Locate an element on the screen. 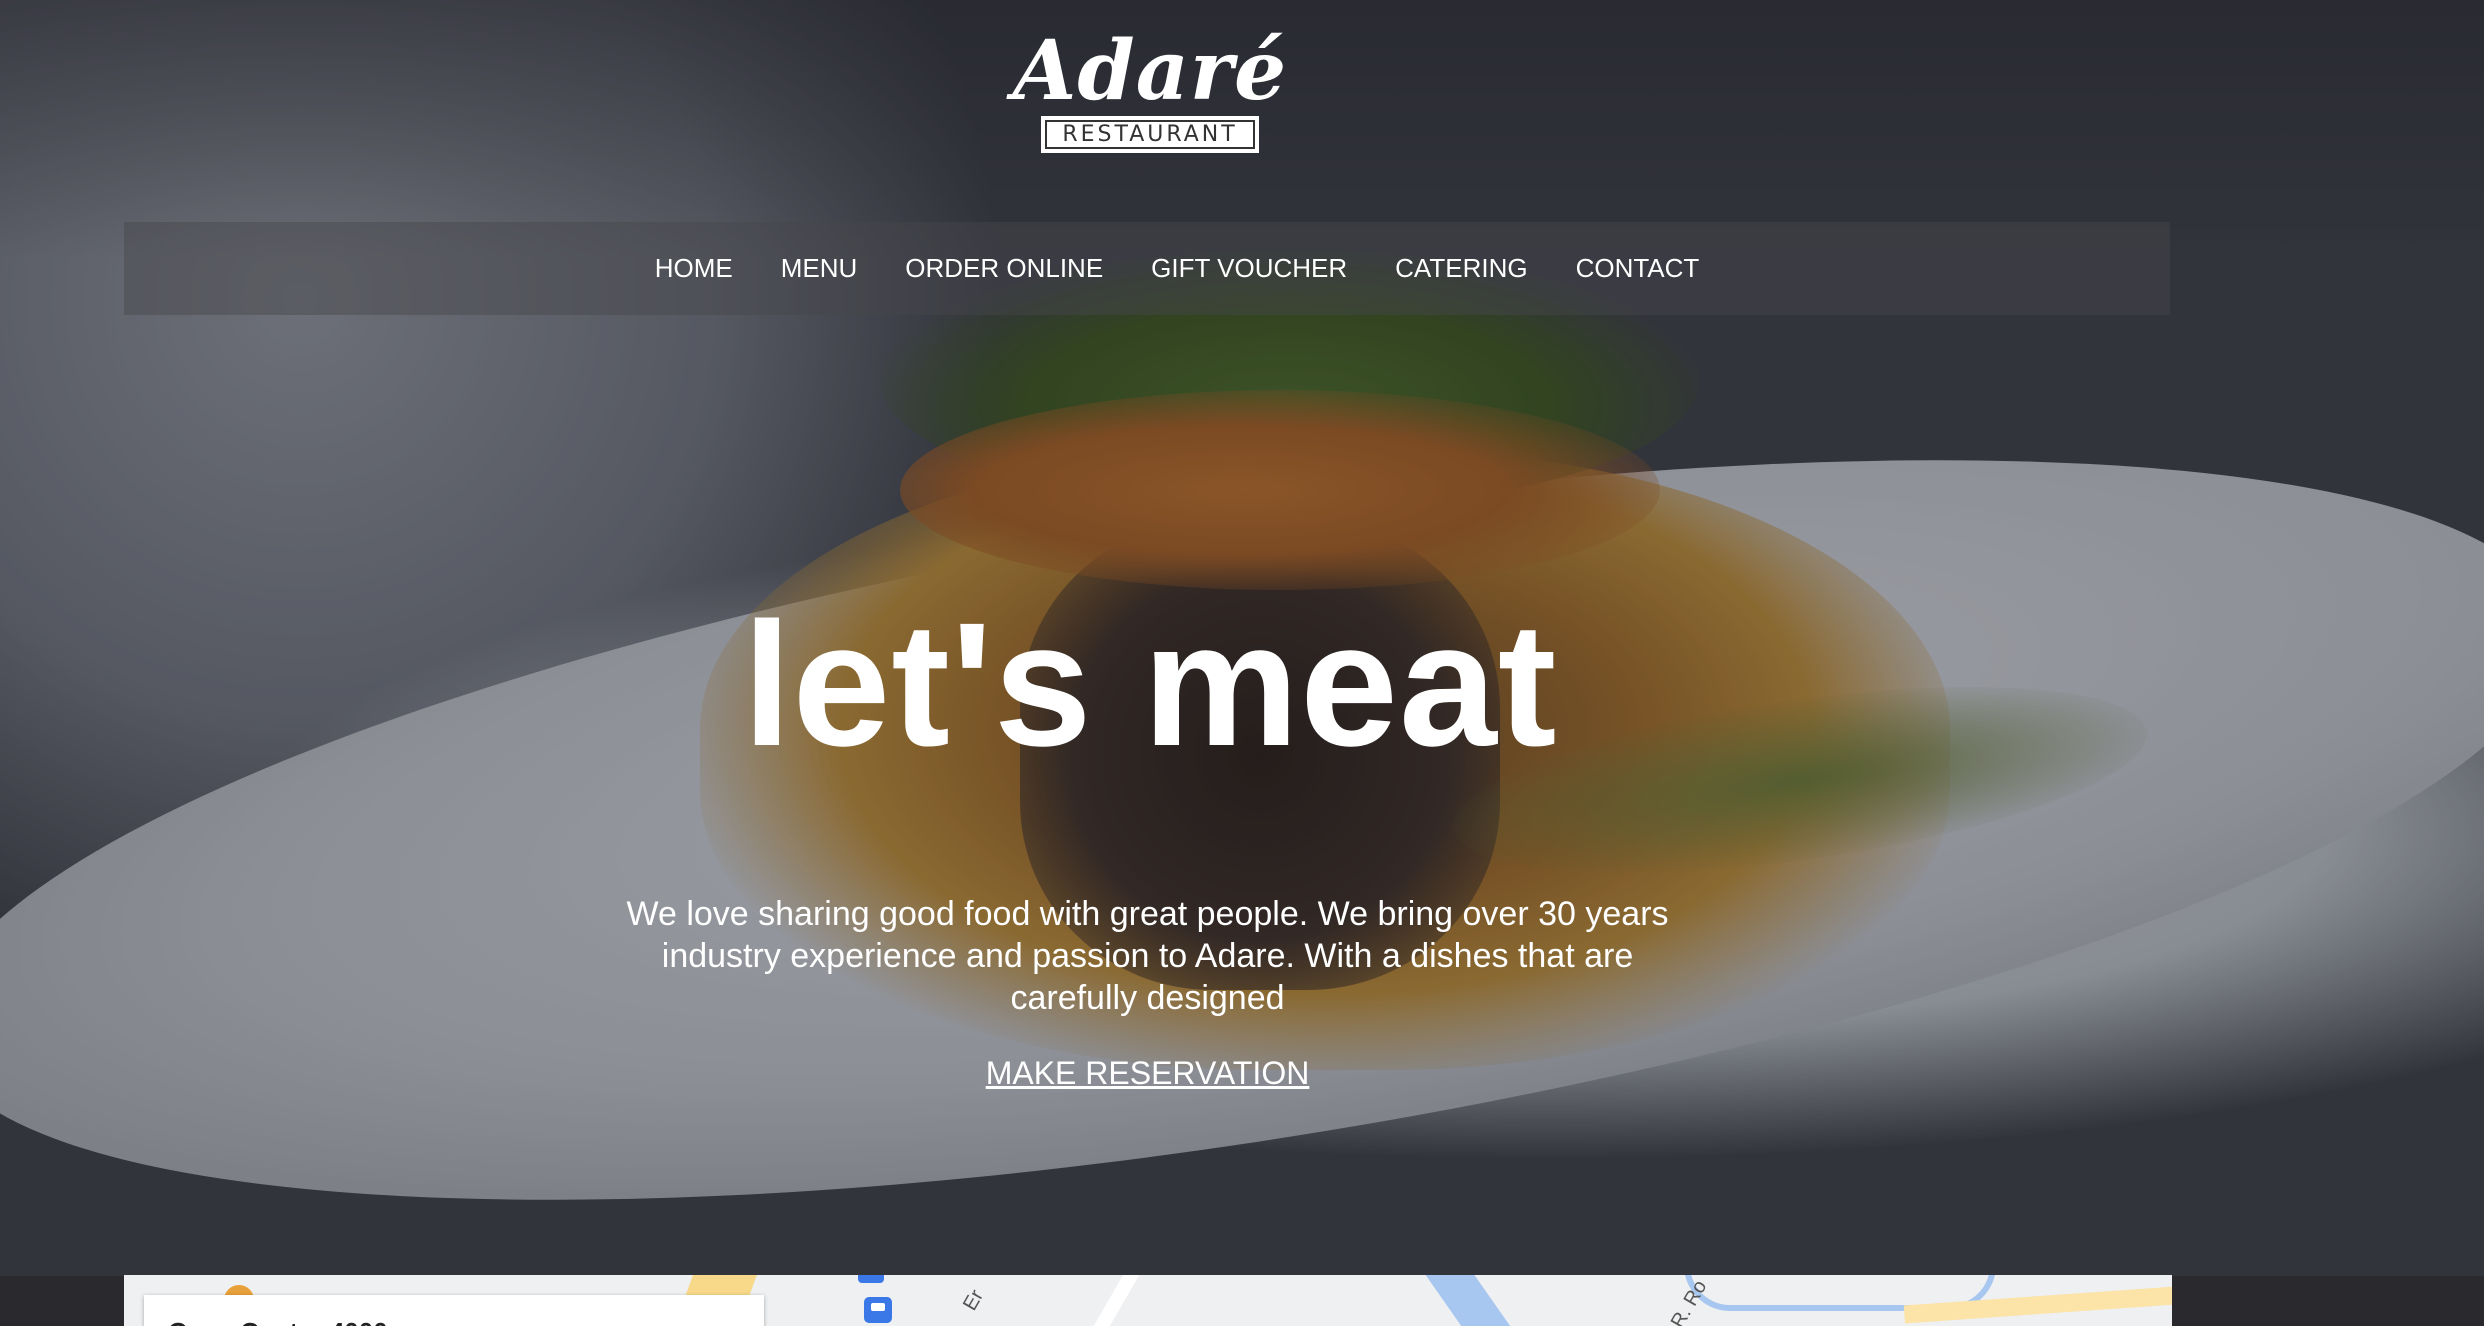 The image size is (2484, 1326). map-place-card: Quay Centre 4000 is located at coordinates (454, 1310).